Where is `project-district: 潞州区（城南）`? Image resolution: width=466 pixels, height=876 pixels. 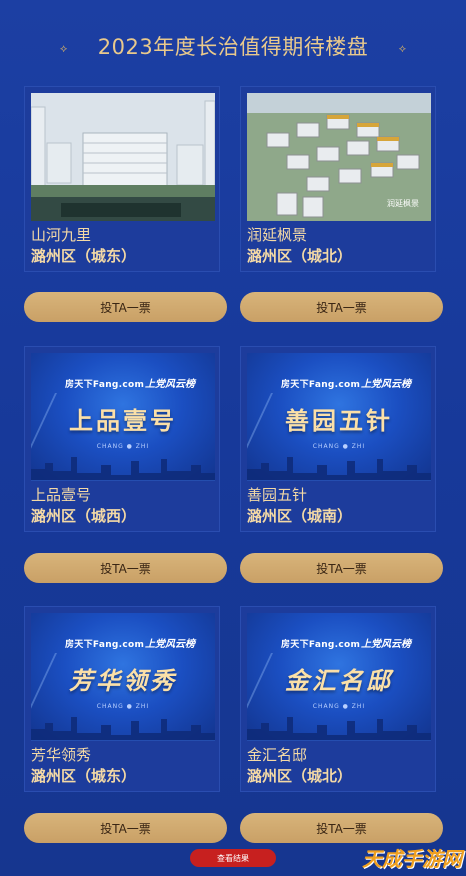 project-district: 潞州区（城南） is located at coordinates (300, 516).